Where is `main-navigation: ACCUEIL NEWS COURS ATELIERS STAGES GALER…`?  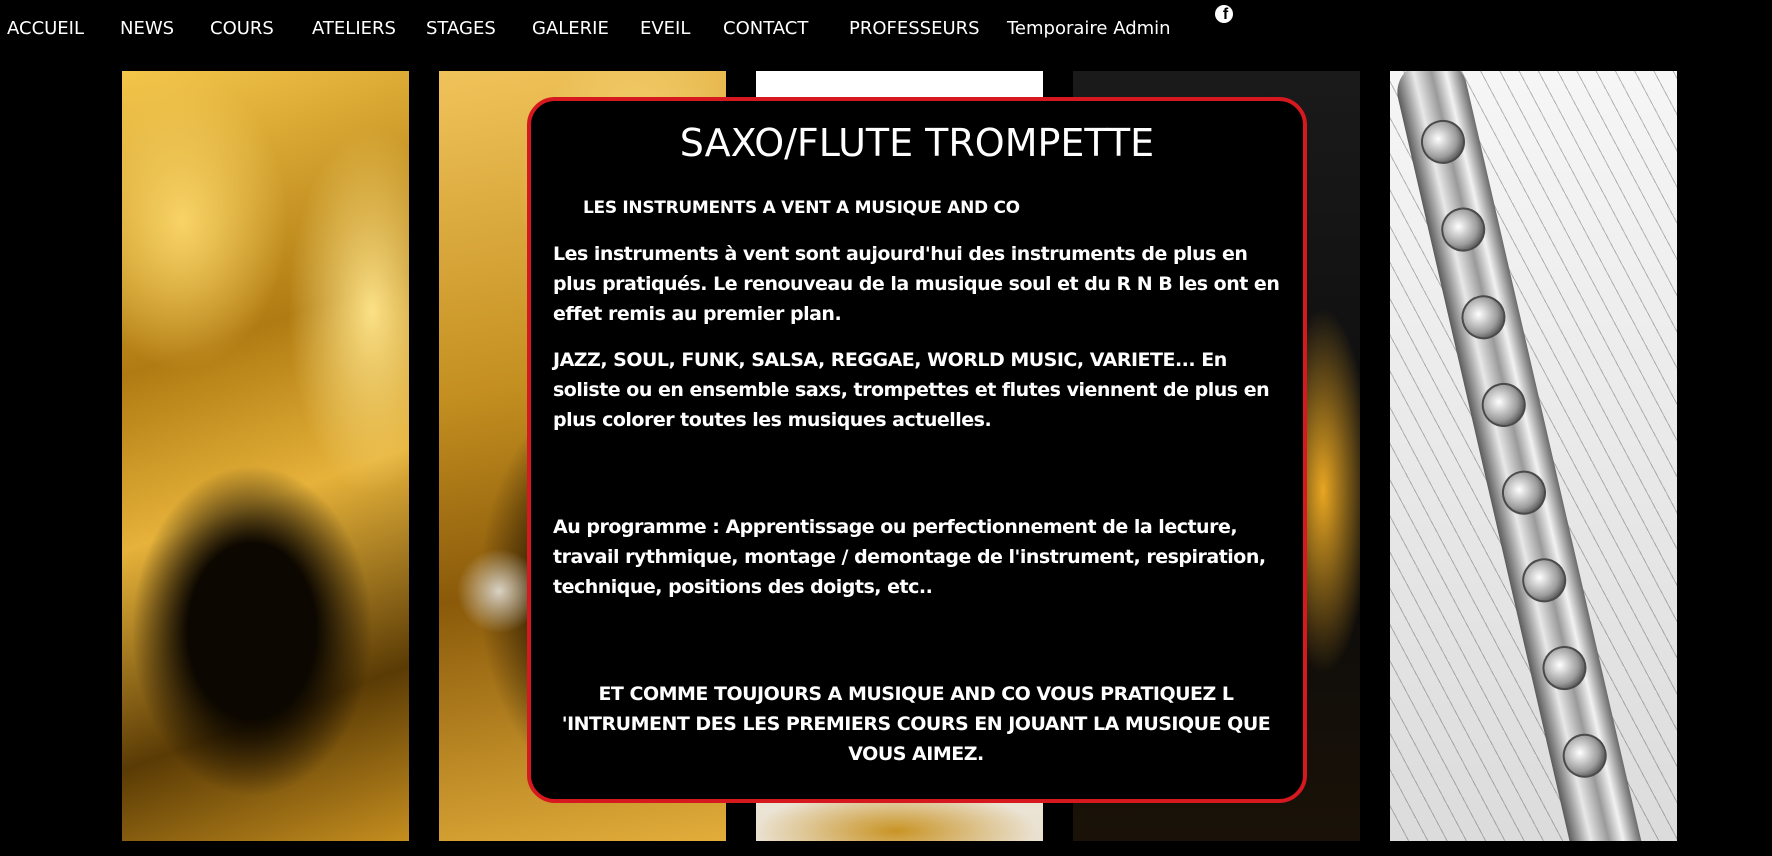 main-navigation: ACCUEIL NEWS COURS ATELIERS STAGES GALER… is located at coordinates (886, 31).